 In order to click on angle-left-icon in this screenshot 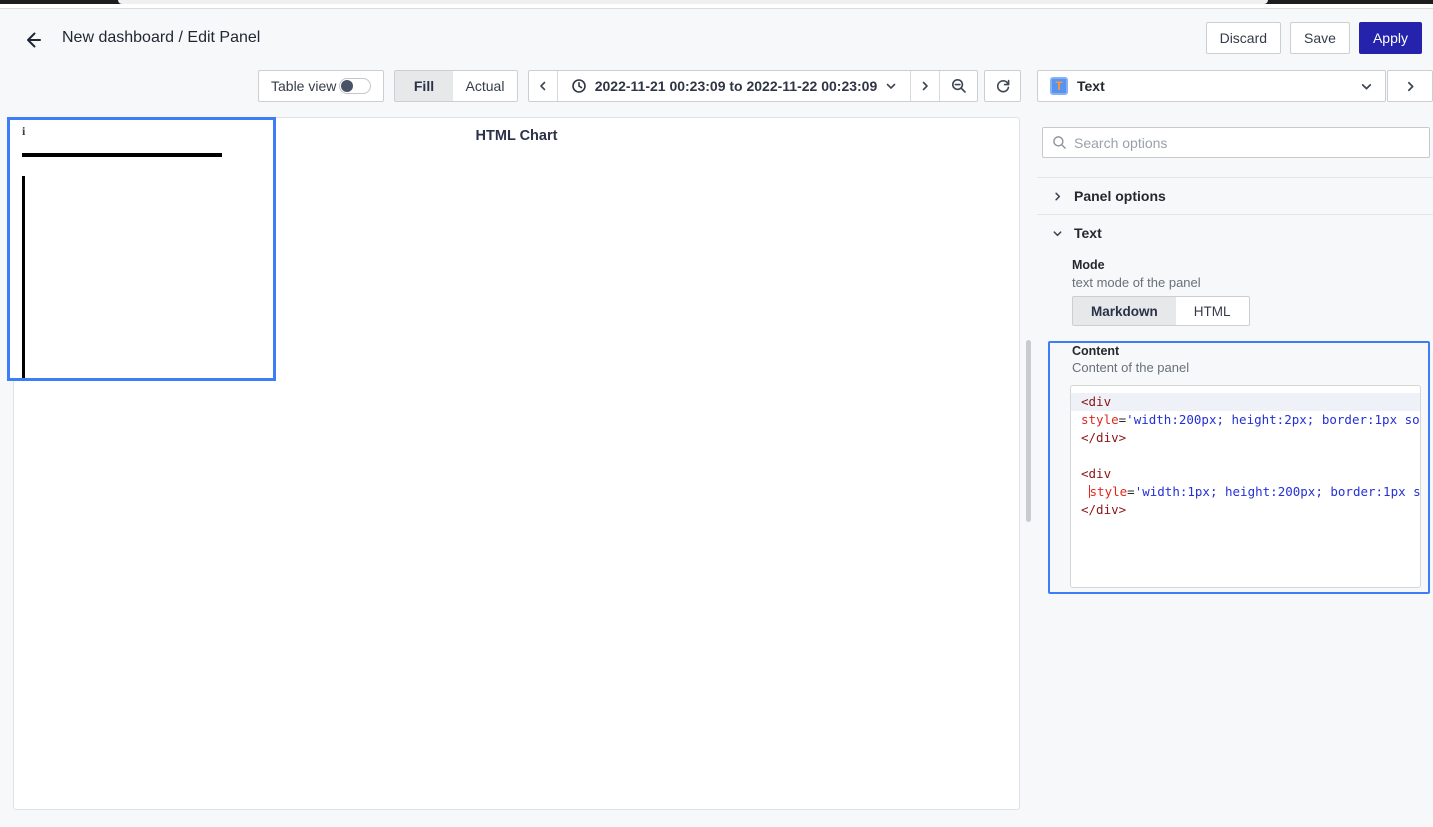, I will do `click(543, 86)`.